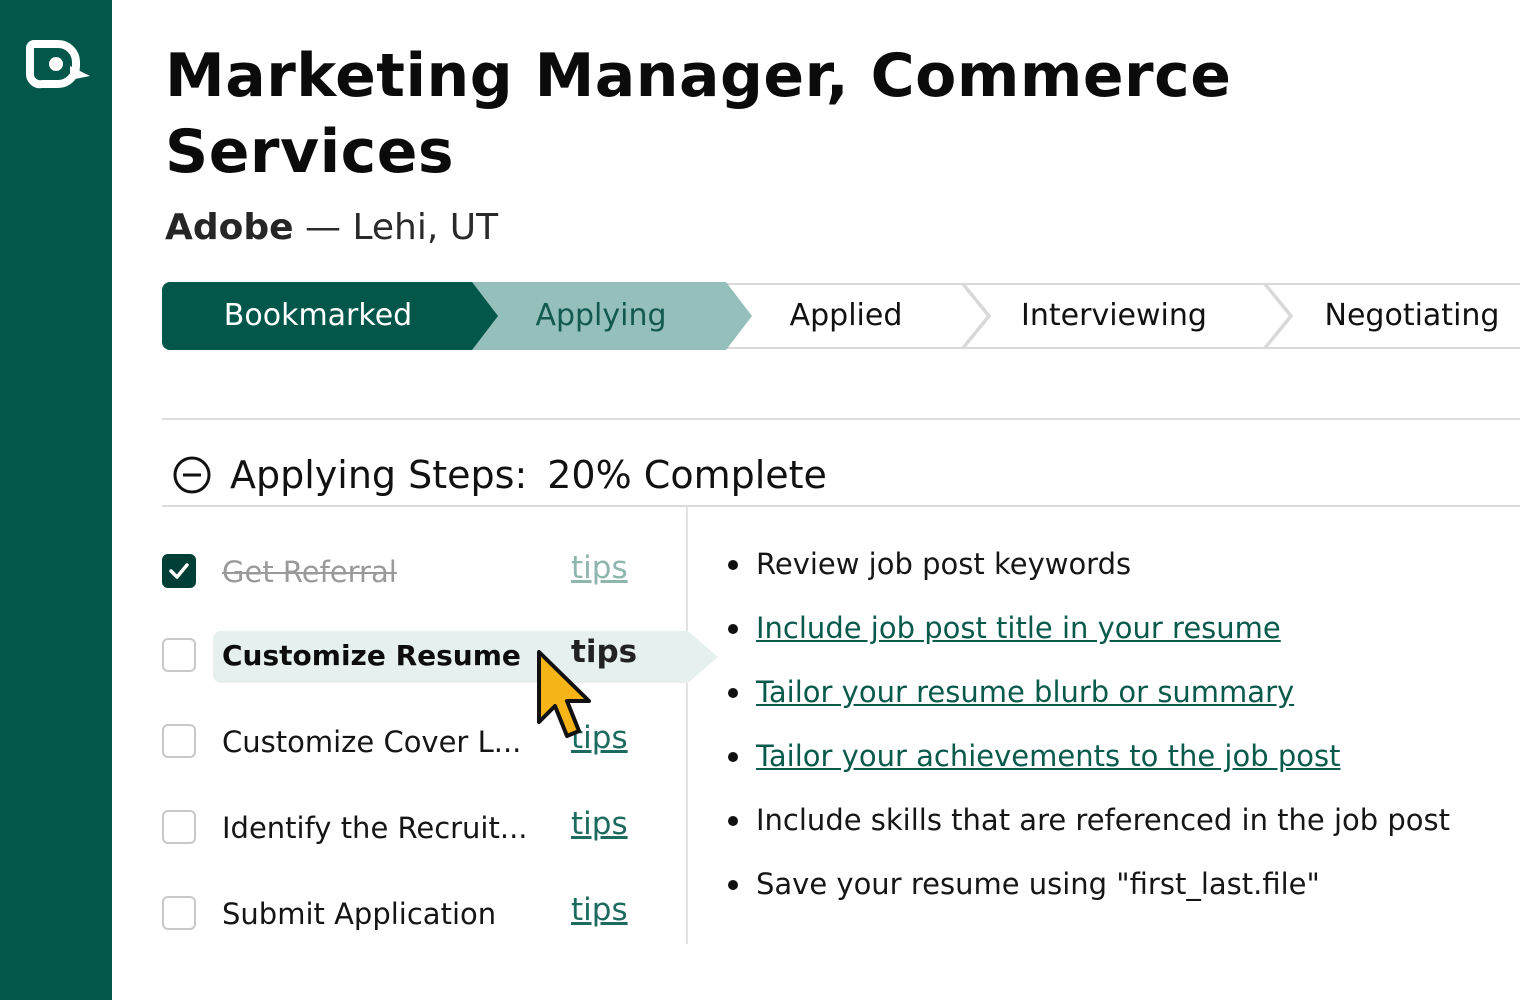 This screenshot has height=1000, width=1520. What do you see at coordinates (318, 316) in the screenshot?
I see `stage-bookmarked: Bookmarked` at bounding box center [318, 316].